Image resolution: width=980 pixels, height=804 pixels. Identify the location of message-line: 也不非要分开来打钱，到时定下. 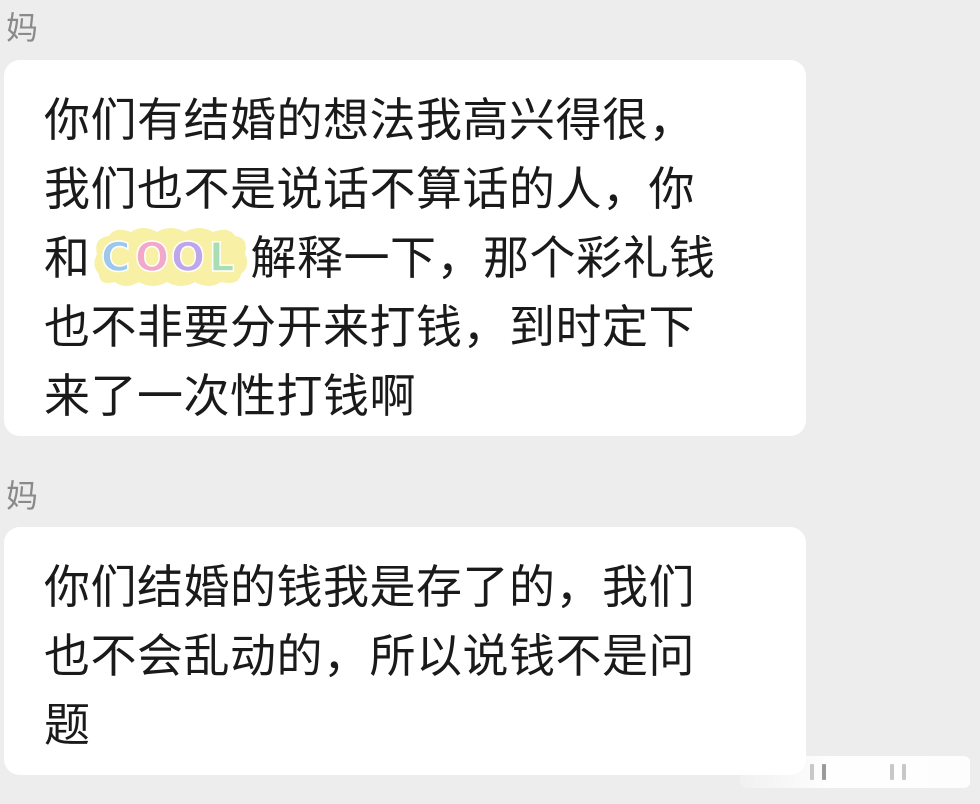
(369, 327).